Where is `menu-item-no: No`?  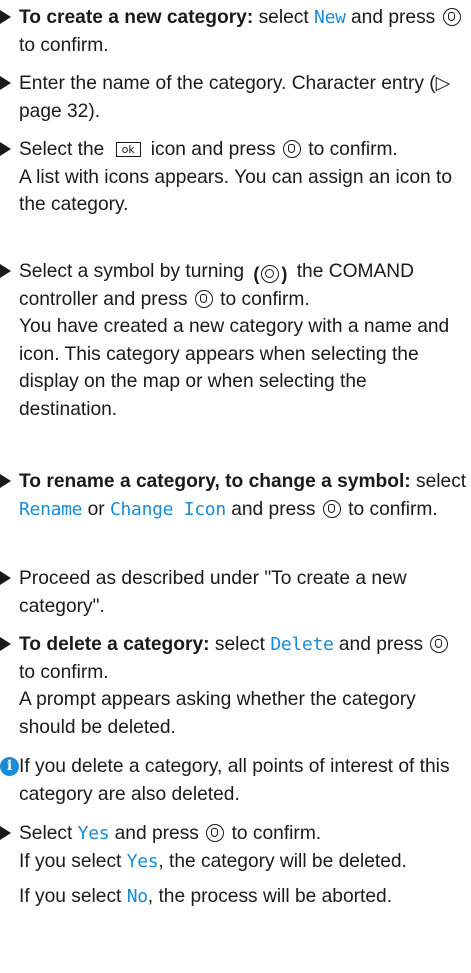 menu-item-no: No is located at coordinates (137, 896).